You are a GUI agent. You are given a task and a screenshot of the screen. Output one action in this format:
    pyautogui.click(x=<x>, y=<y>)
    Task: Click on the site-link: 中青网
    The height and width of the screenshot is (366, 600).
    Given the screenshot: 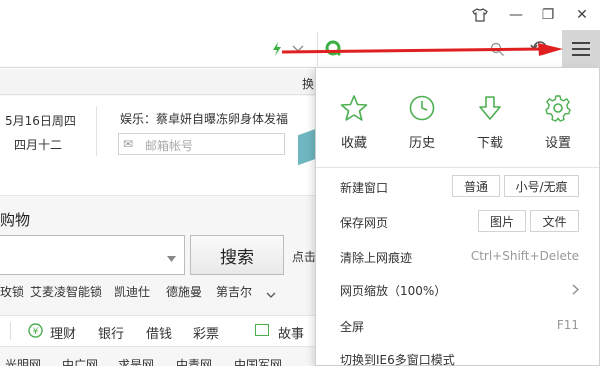 What is the action you would take?
    pyautogui.click(x=194, y=361)
    